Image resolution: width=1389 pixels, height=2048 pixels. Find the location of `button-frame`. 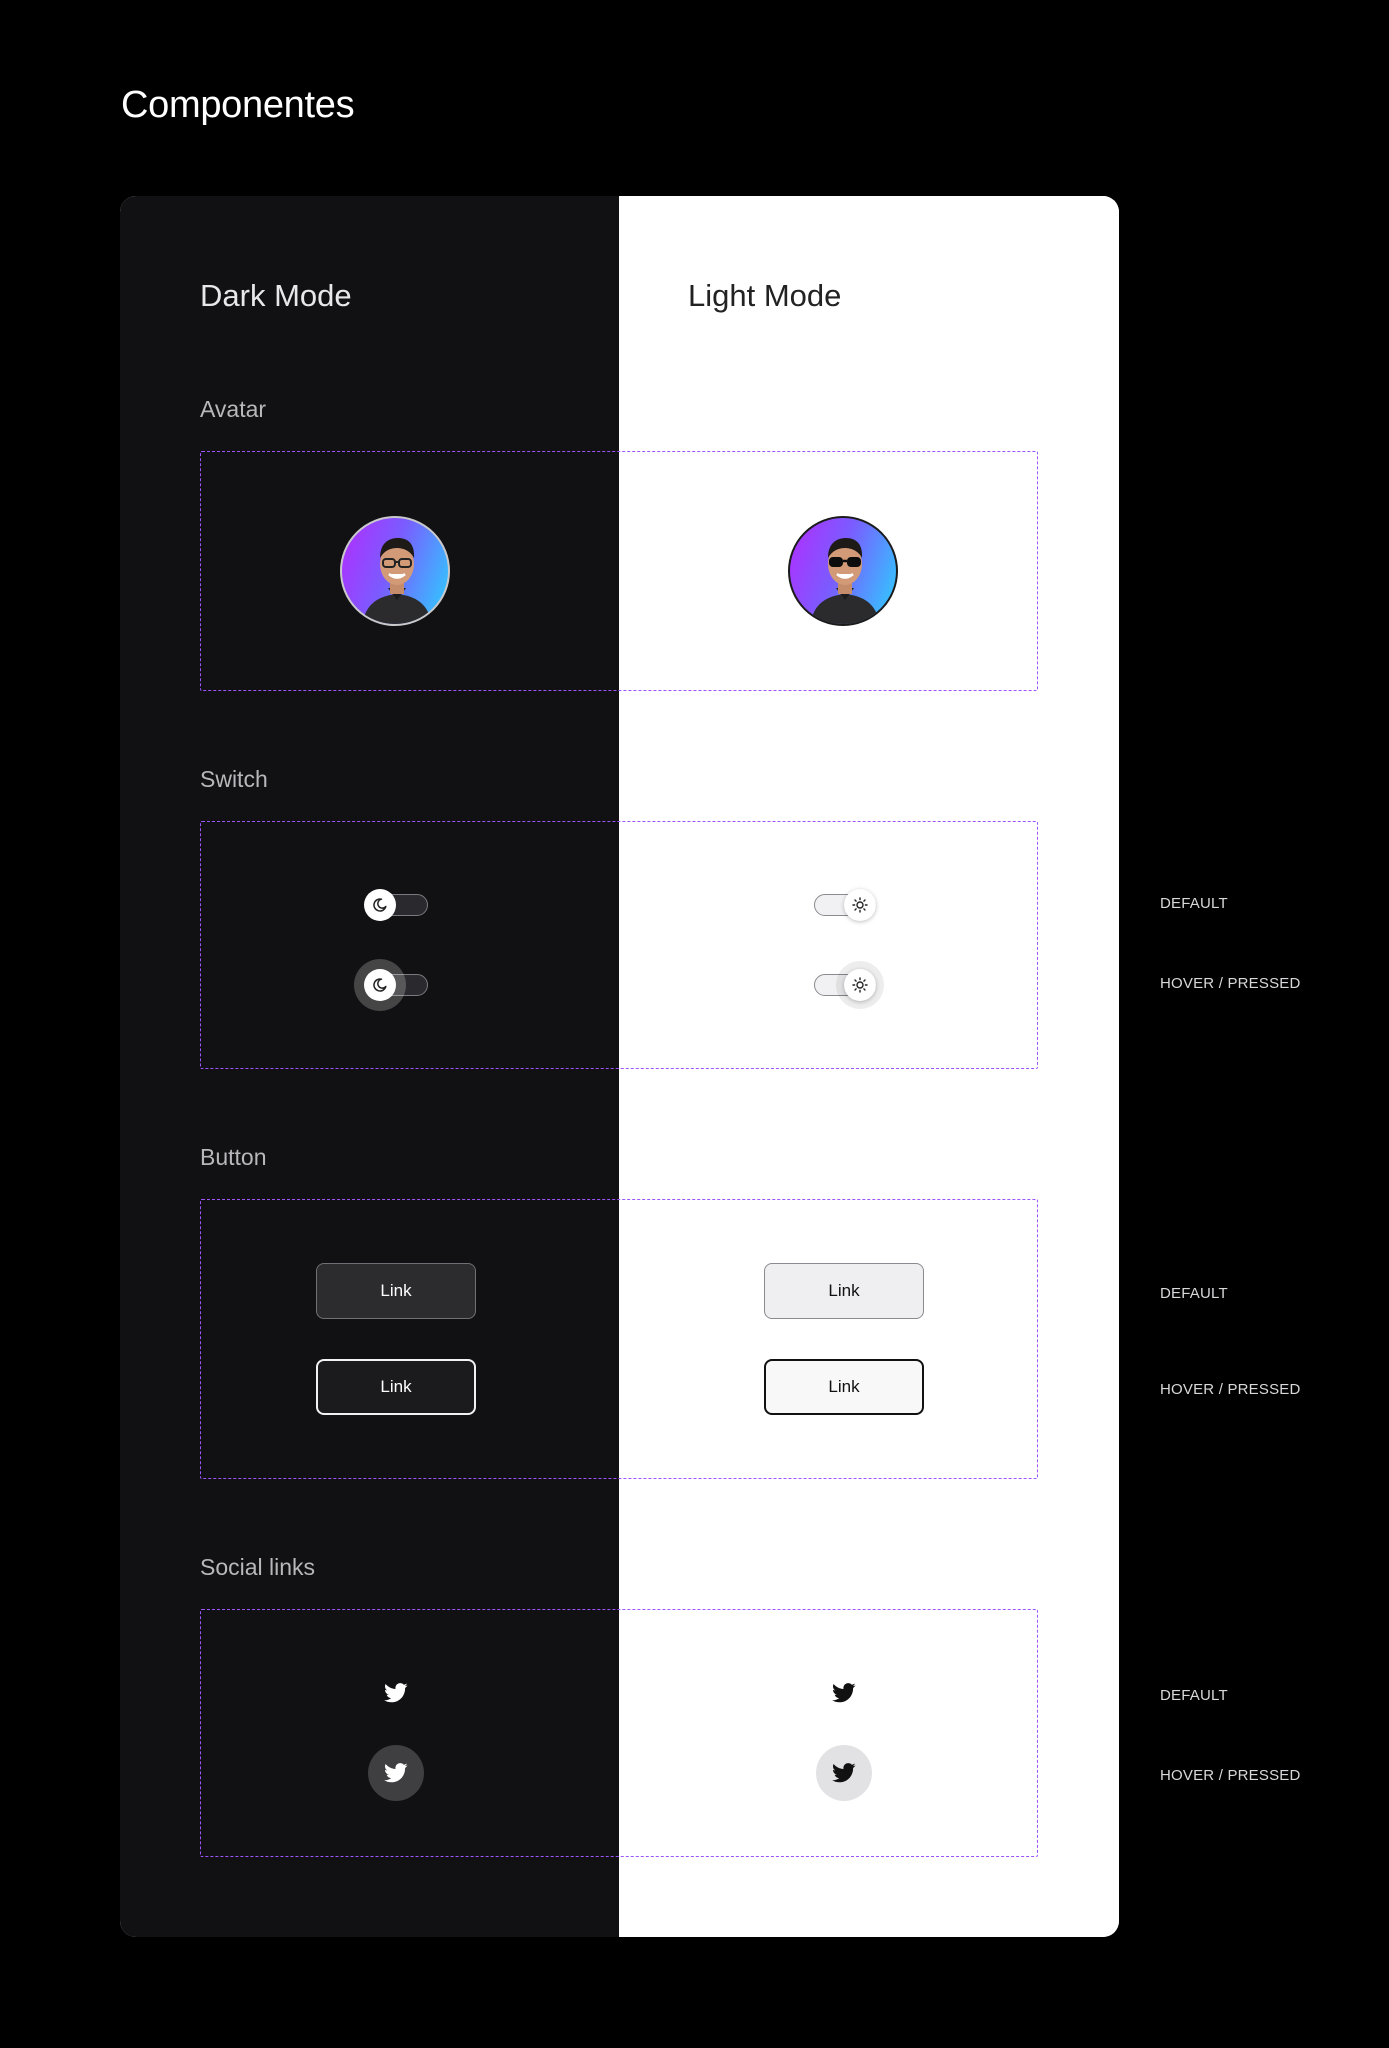

button-frame is located at coordinates (619, 1339).